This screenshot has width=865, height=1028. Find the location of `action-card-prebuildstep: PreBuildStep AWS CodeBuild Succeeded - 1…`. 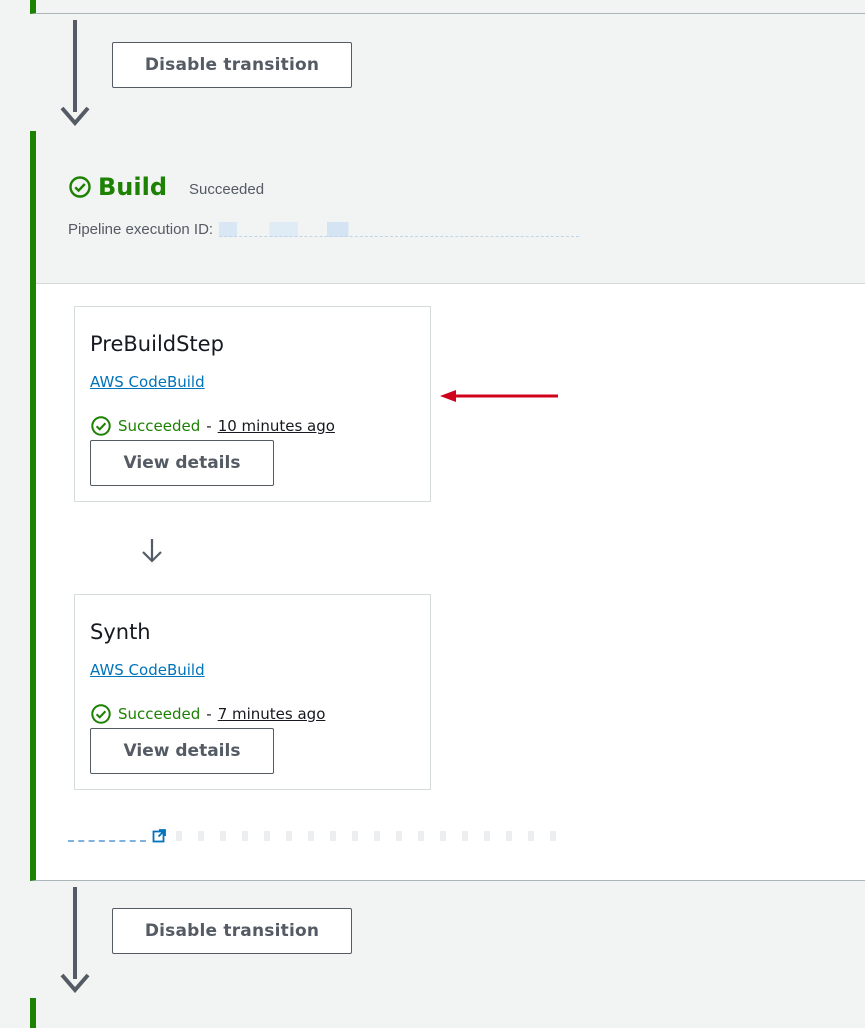

action-card-prebuildstep: PreBuildStep AWS CodeBuild Succeeded - 1… is located at coordinates (252, 404).